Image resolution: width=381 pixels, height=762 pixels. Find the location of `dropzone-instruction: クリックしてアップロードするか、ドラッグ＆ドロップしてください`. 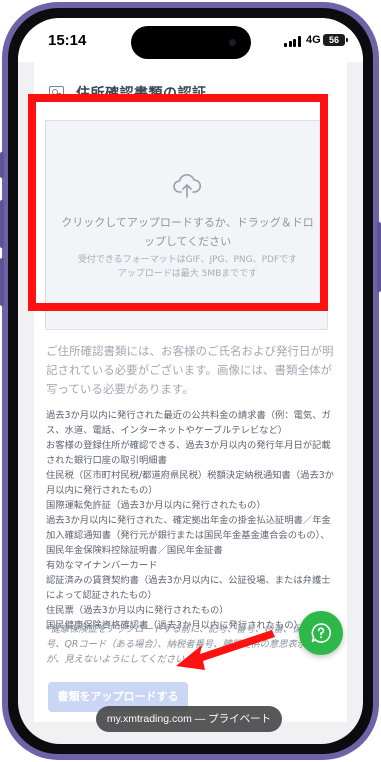

dropzone-instruction: クリックしてアップロードするか、ドラッグ＆ドロップしてください is located at coordinates (187, 232).